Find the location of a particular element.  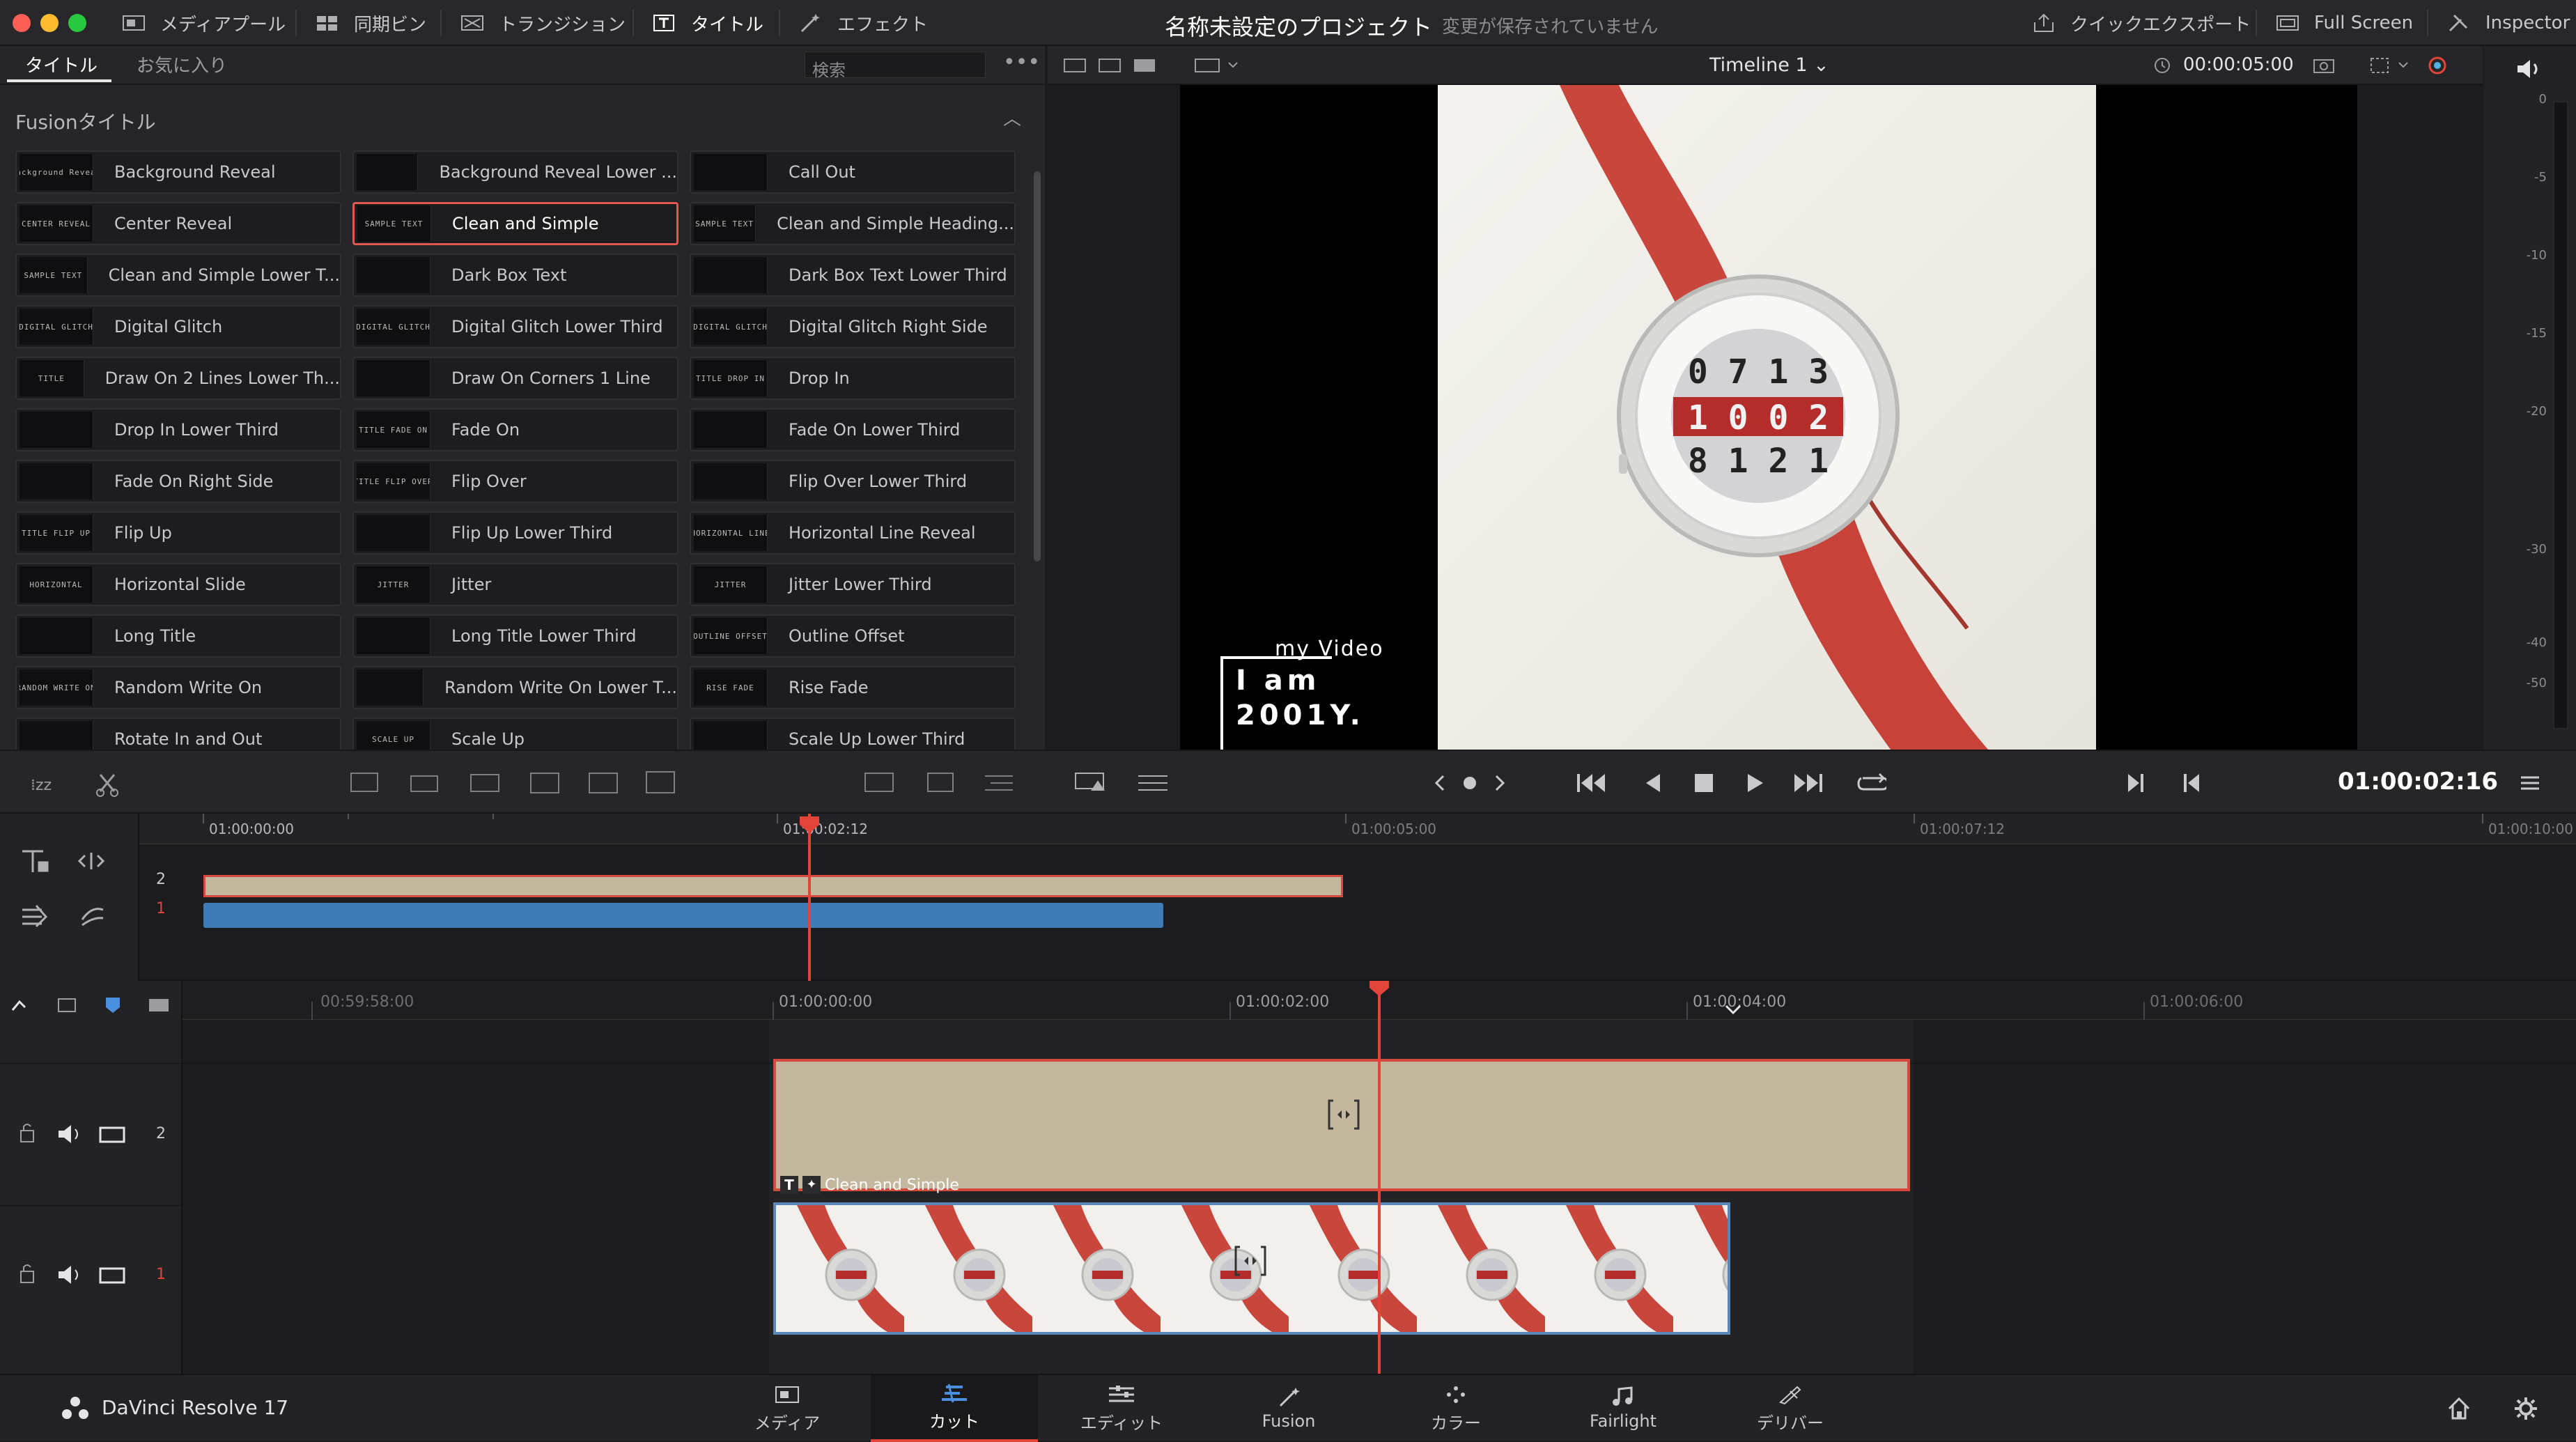

upper-timeline-tools: 2 1 is located at coordinates (83, 897).